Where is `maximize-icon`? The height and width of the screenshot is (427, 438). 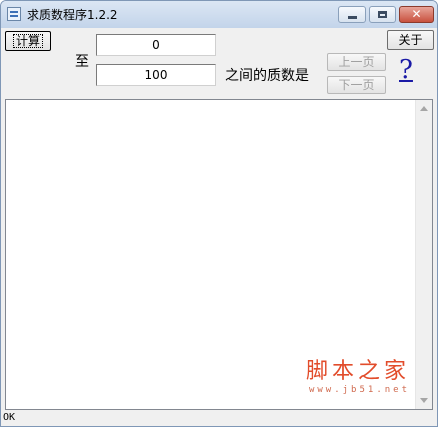
maximize-icon is located at coordinates (382, 14).